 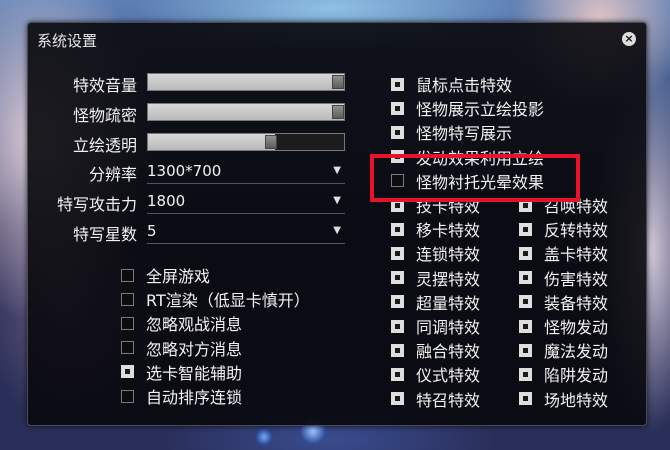 What do you see at coordinates (337, 40) in the screenshot?
I see `dialog-titlebar: 系统设置 ×` at bounding box center [337, 40].